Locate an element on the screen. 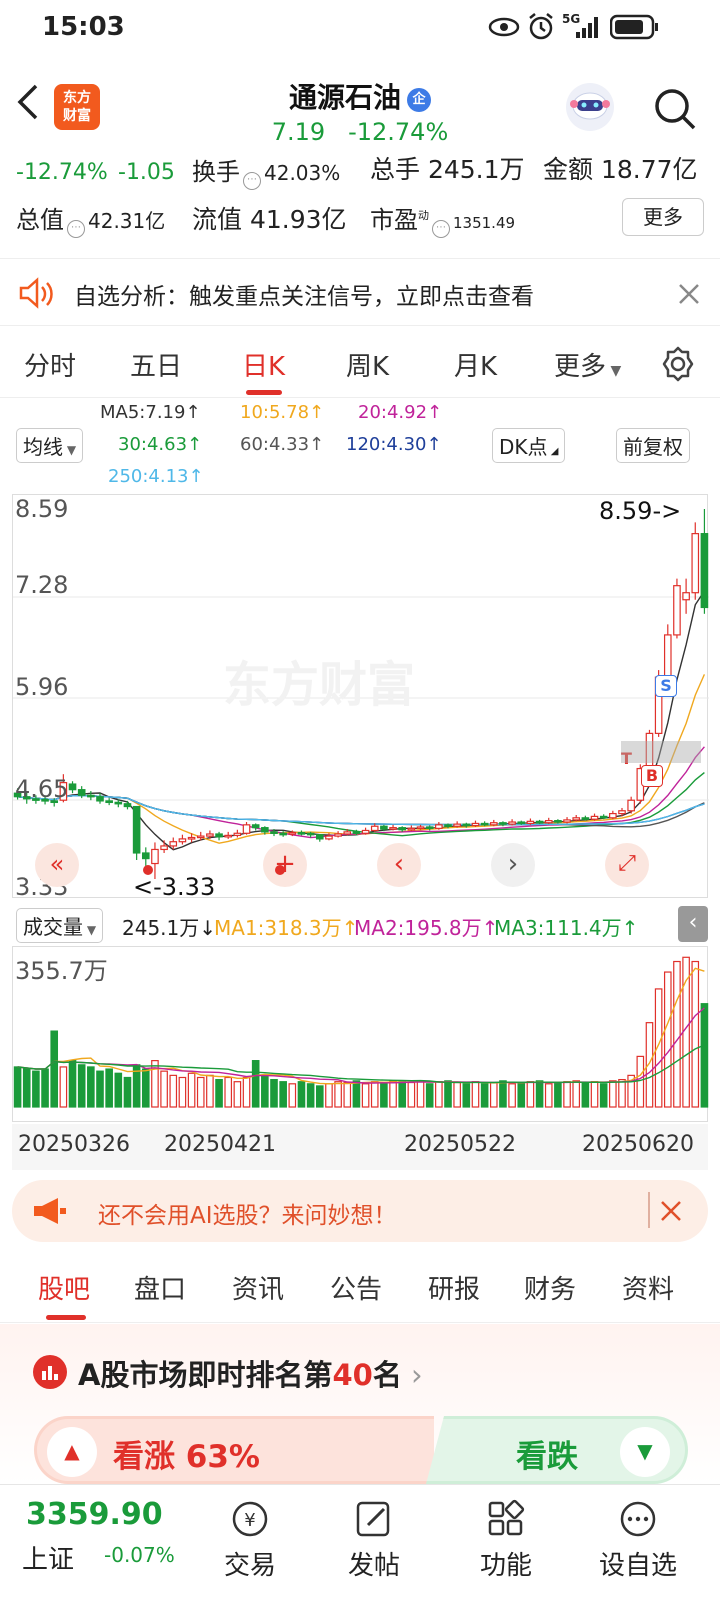 The image size is (720, 1612). tab-announcement: 公告 is located at coordinates (356, 1287).